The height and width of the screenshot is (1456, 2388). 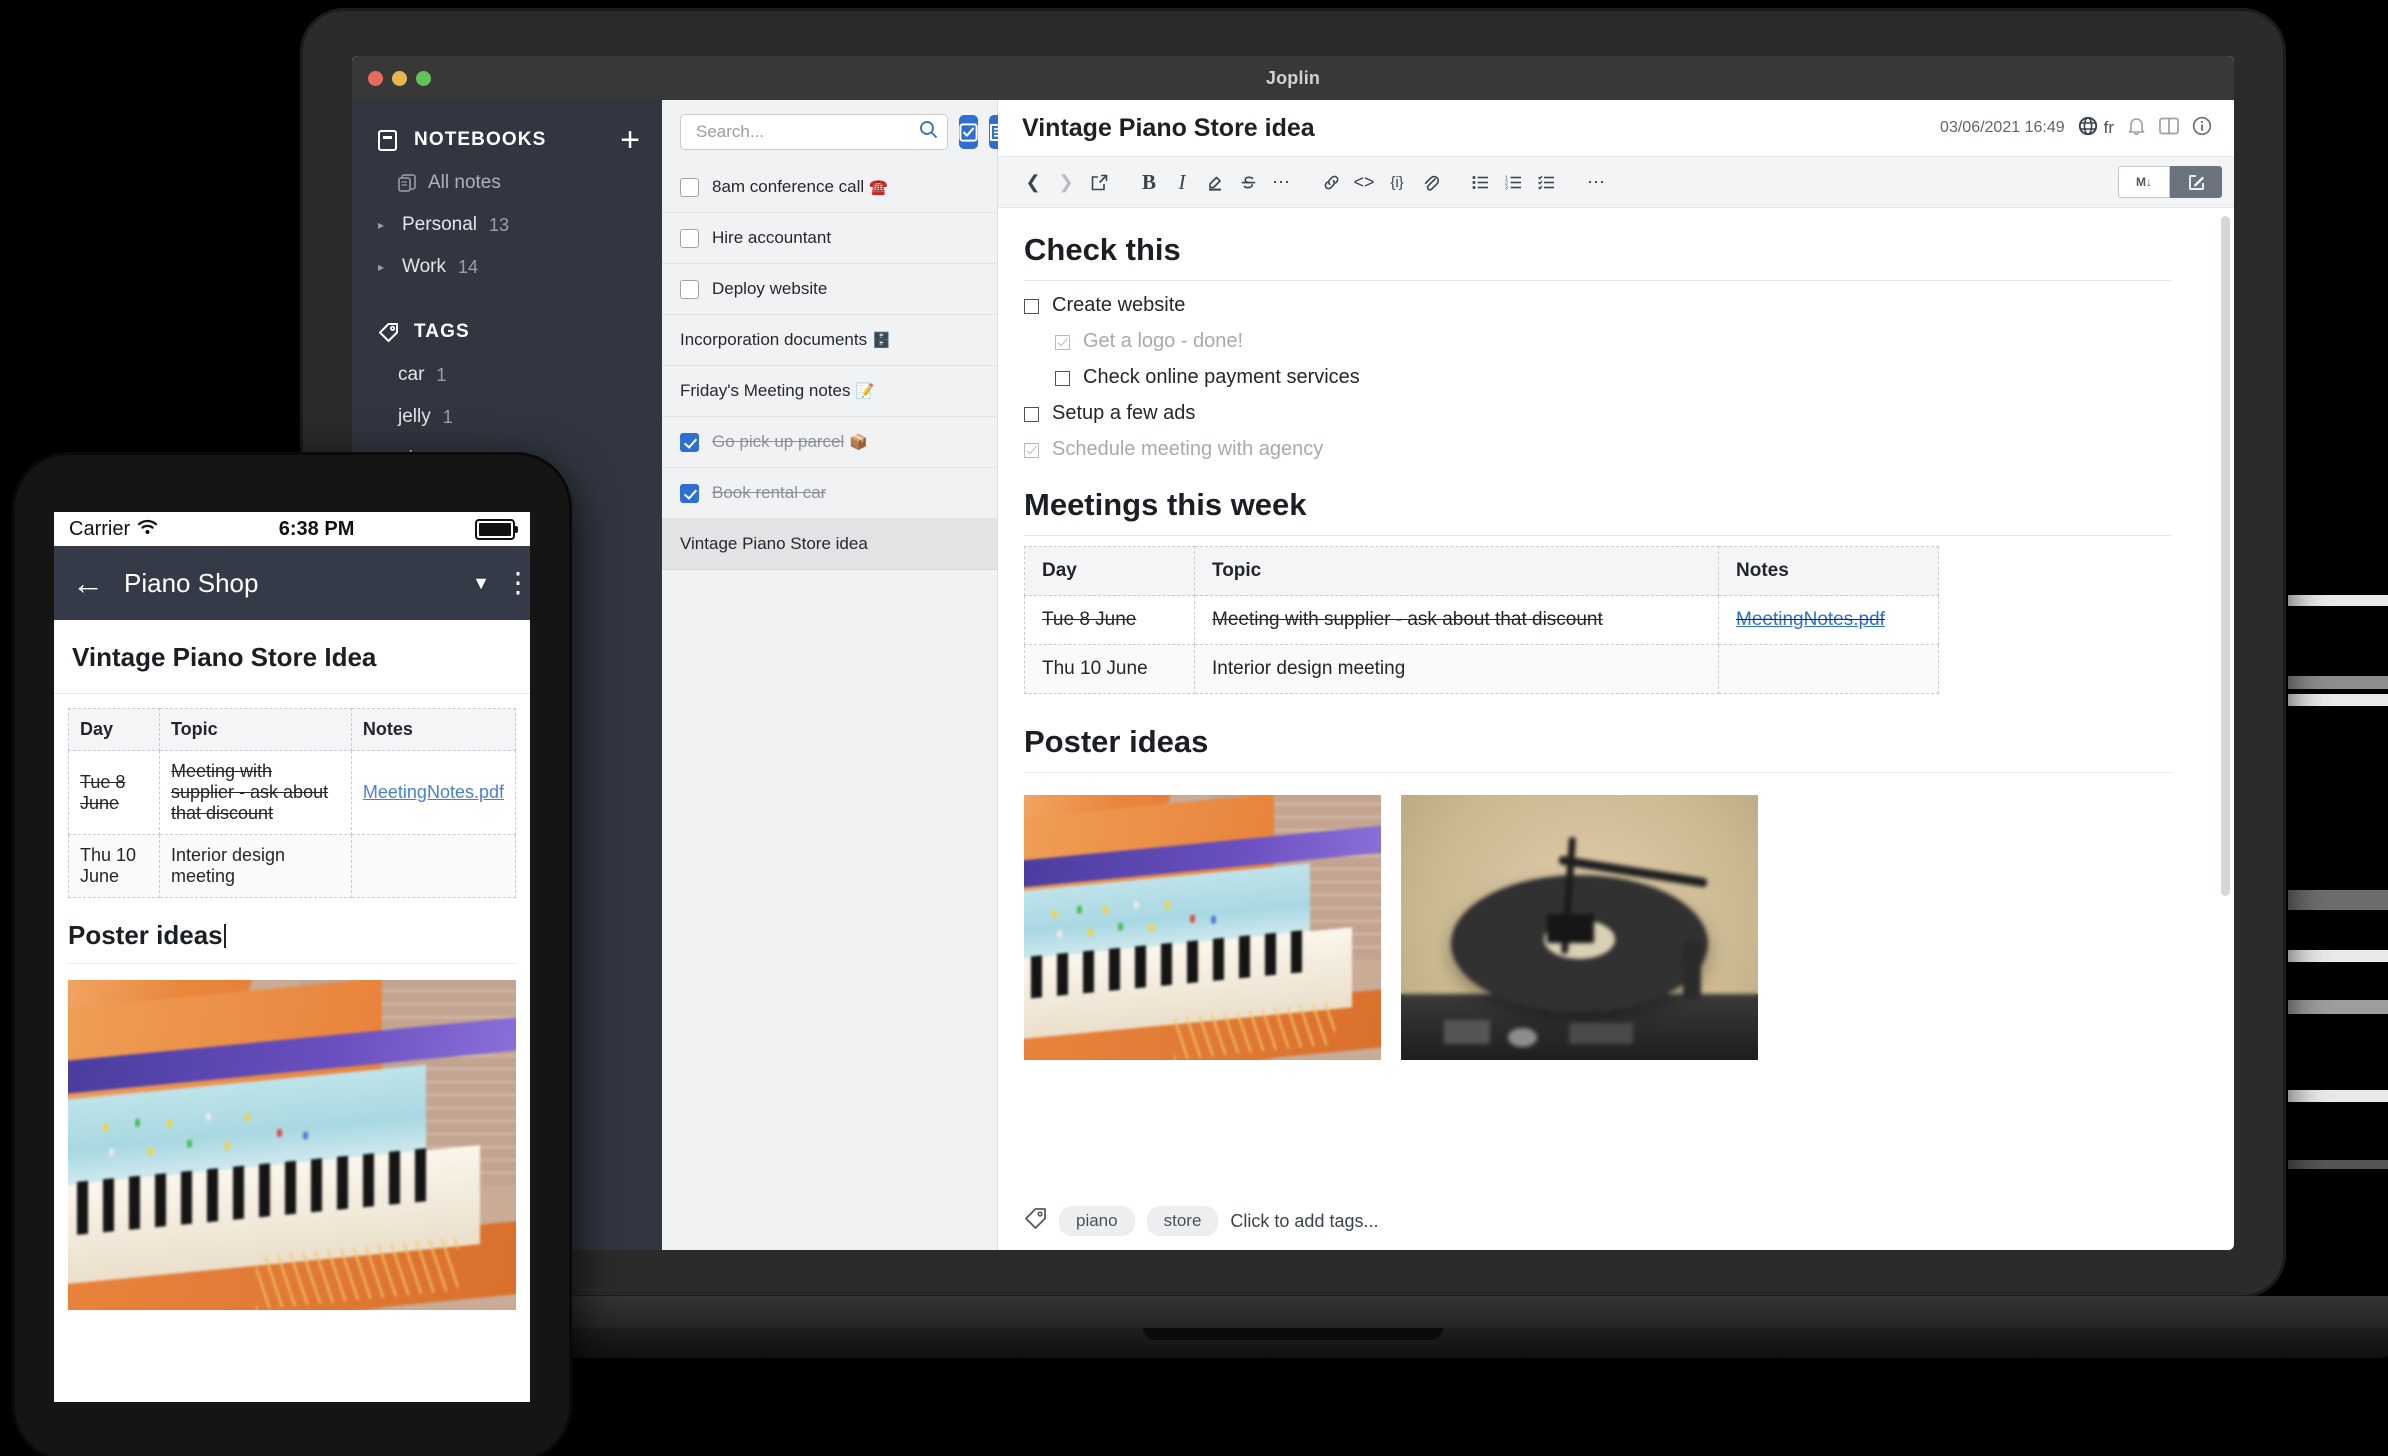 I want to click on maximize-window-button, so click(x=423, y=78).